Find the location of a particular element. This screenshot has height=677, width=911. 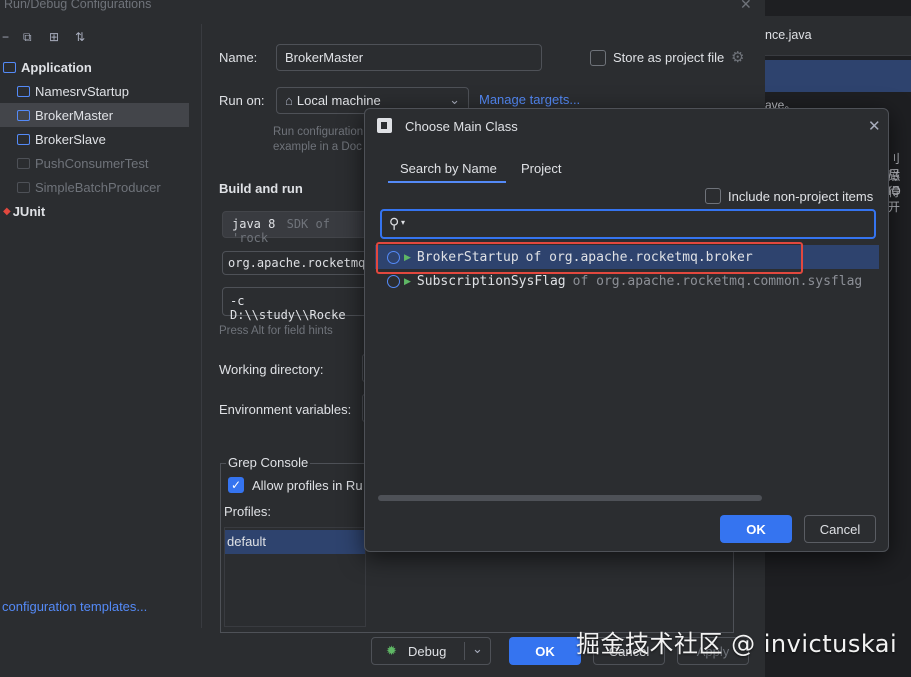

horizontal-scrollbar is located at coordinates (570, 498).